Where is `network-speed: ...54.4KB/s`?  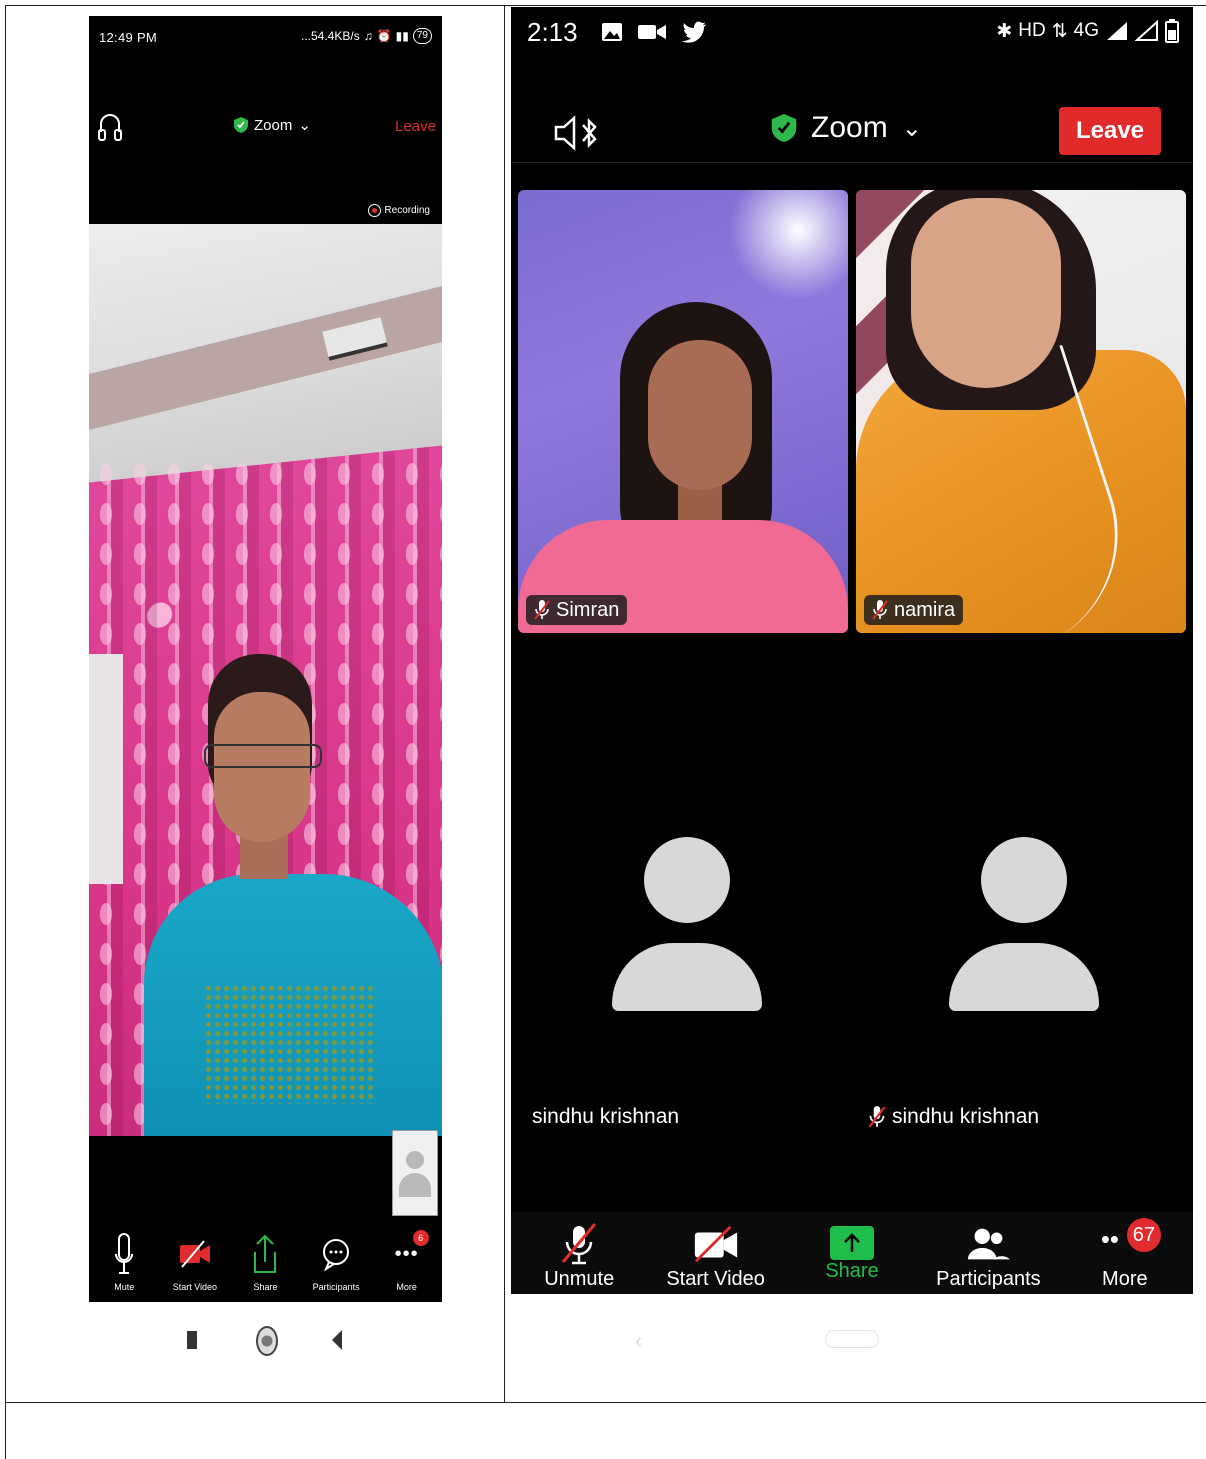 network-speed: ...54.4KB/s is located at coordinates (330, 36).